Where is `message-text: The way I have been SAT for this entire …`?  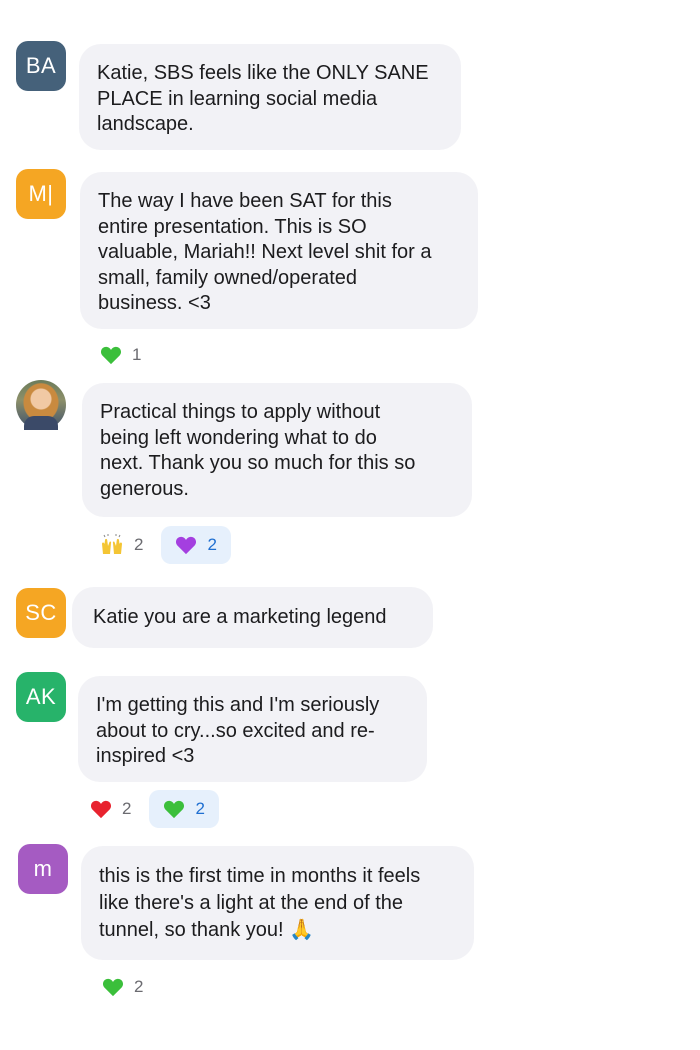
message-text: The way I have been SAT for this entire … is located at coordinates (265, 252).